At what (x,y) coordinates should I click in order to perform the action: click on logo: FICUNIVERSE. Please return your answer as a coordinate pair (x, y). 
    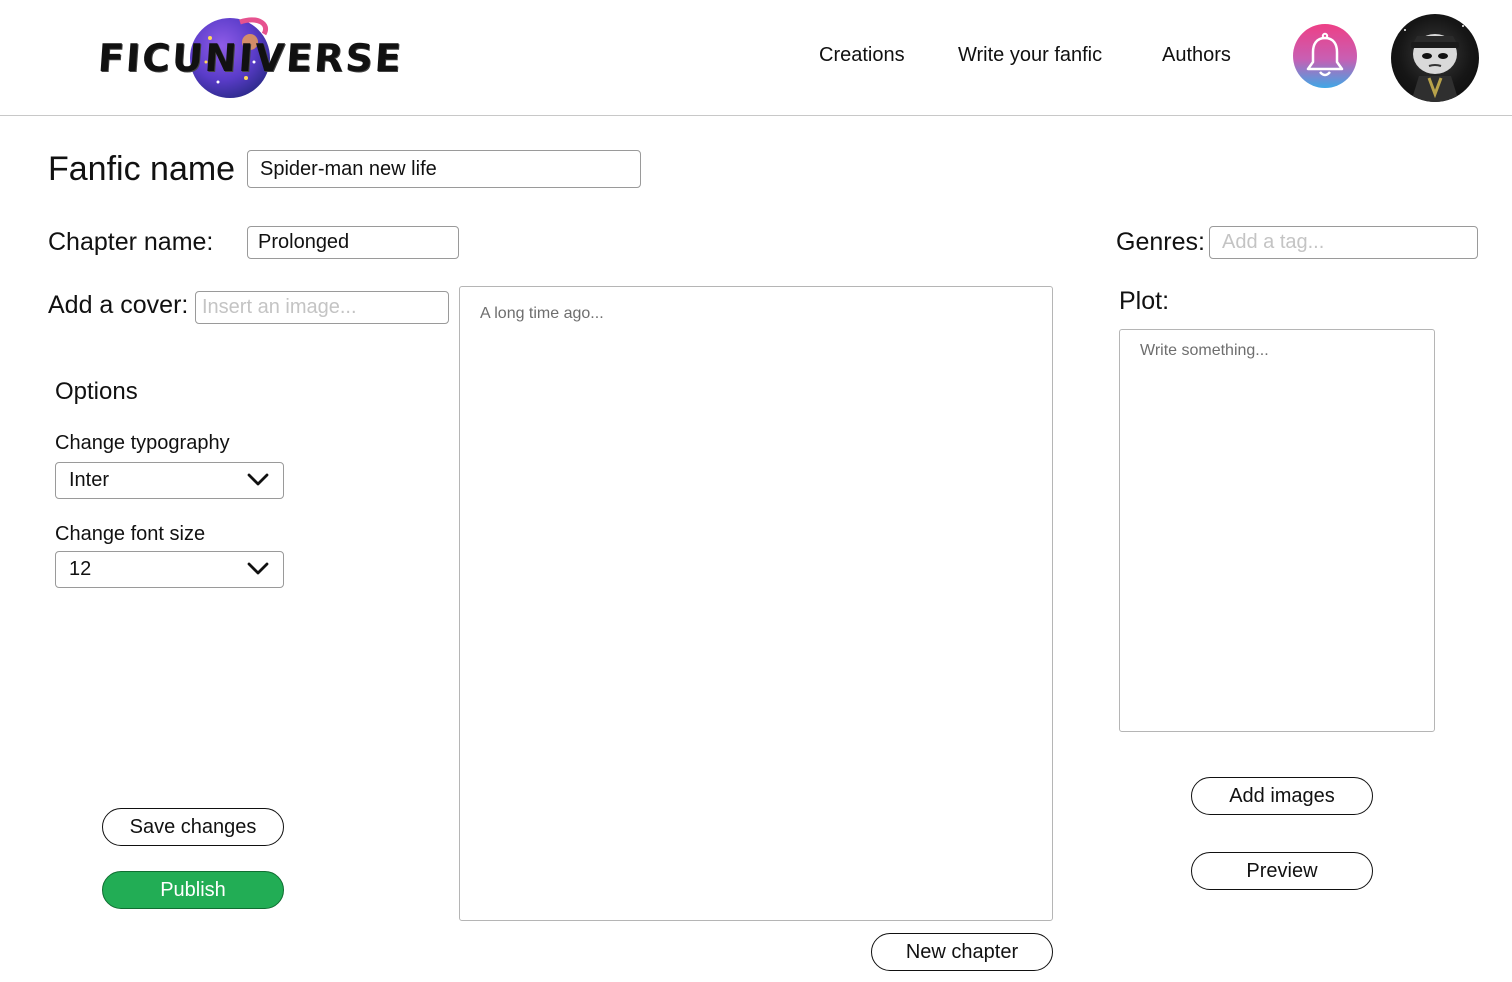
    Looking at the image, I should click on (250, 58).